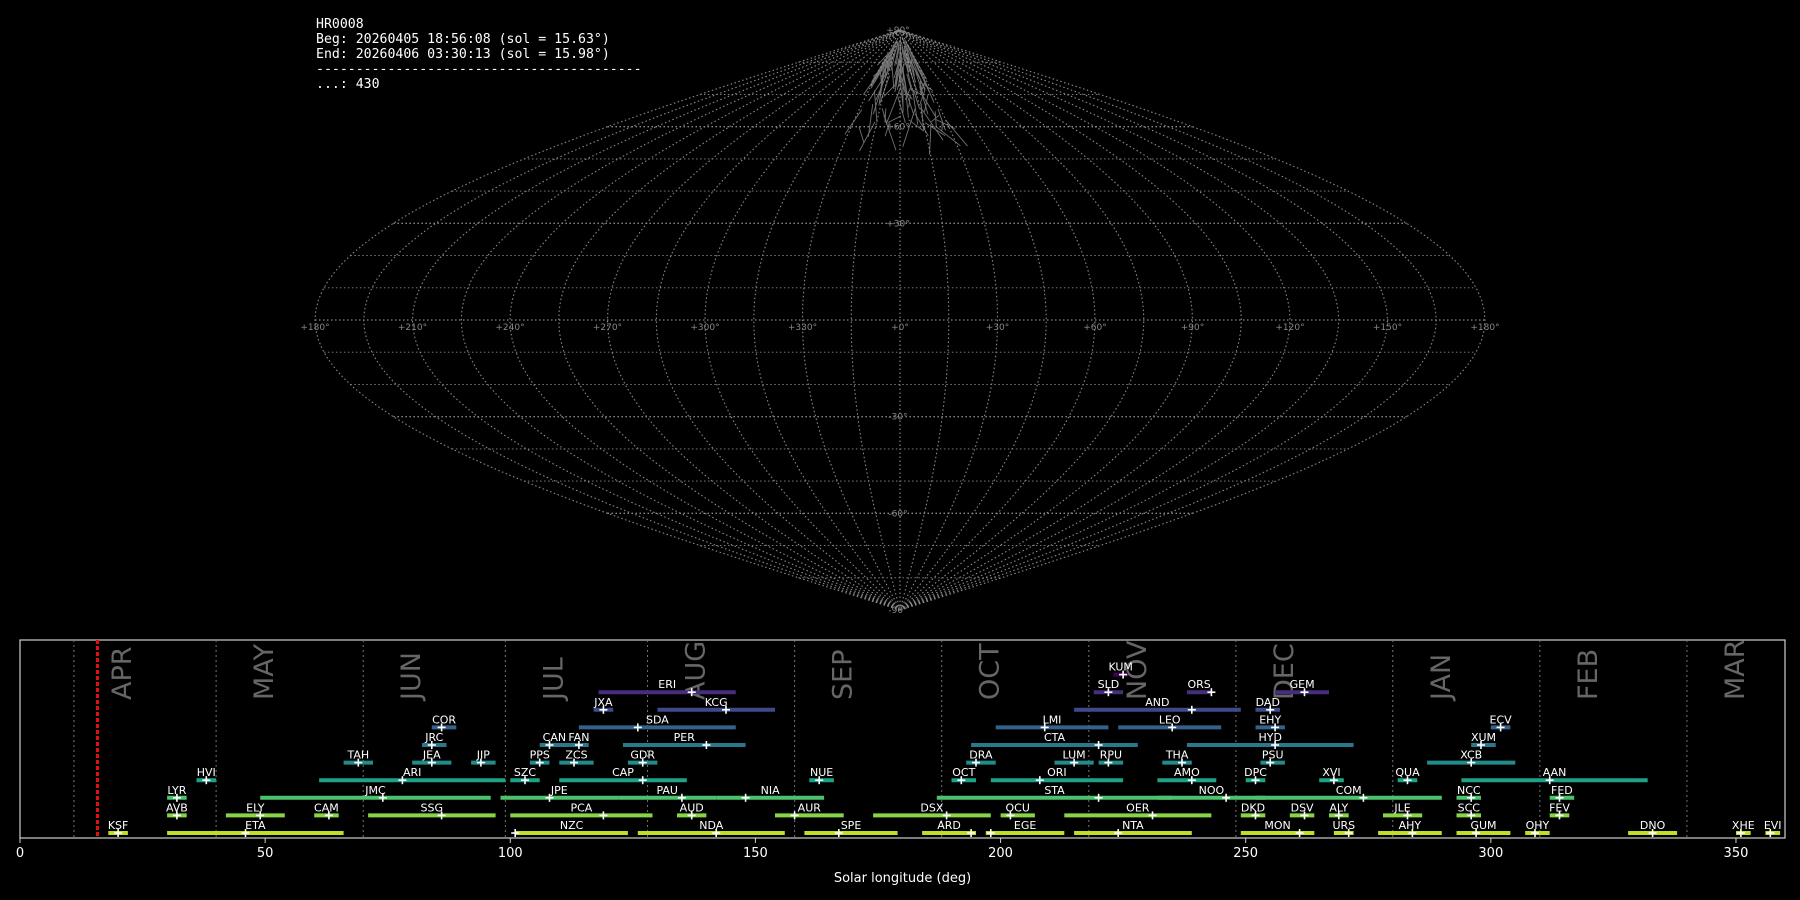  Describe the element at coordinates (559, 790) in the screenshot. I see `shower-label: JPE` at that location.